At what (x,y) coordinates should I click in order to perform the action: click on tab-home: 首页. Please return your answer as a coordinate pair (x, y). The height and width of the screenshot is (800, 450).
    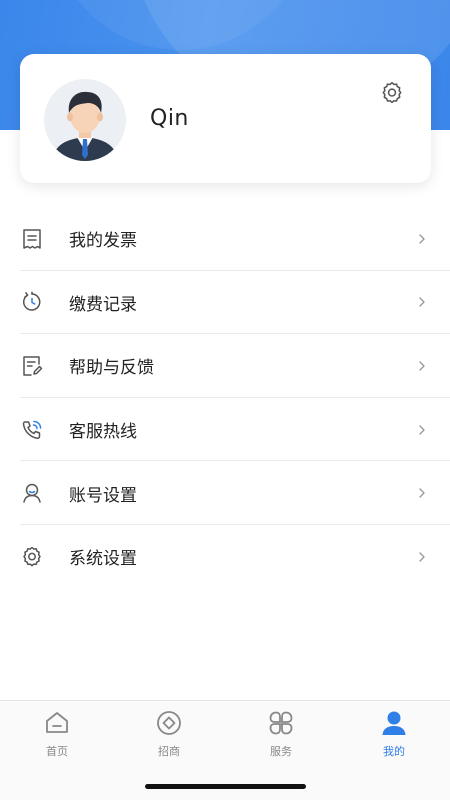
    Looking at the image, I should click on (57, 736).